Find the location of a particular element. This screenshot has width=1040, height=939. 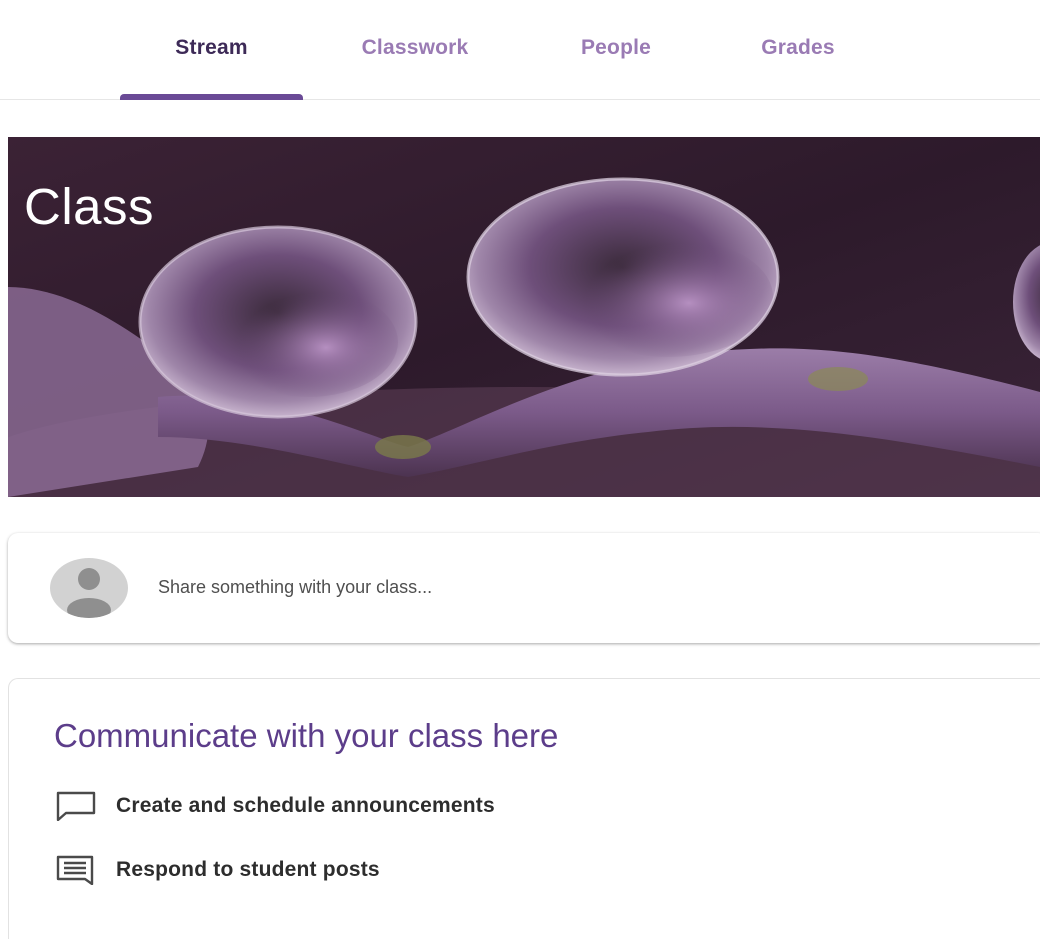

tab-stream-label: Stream is located at coordinates (211, 47).